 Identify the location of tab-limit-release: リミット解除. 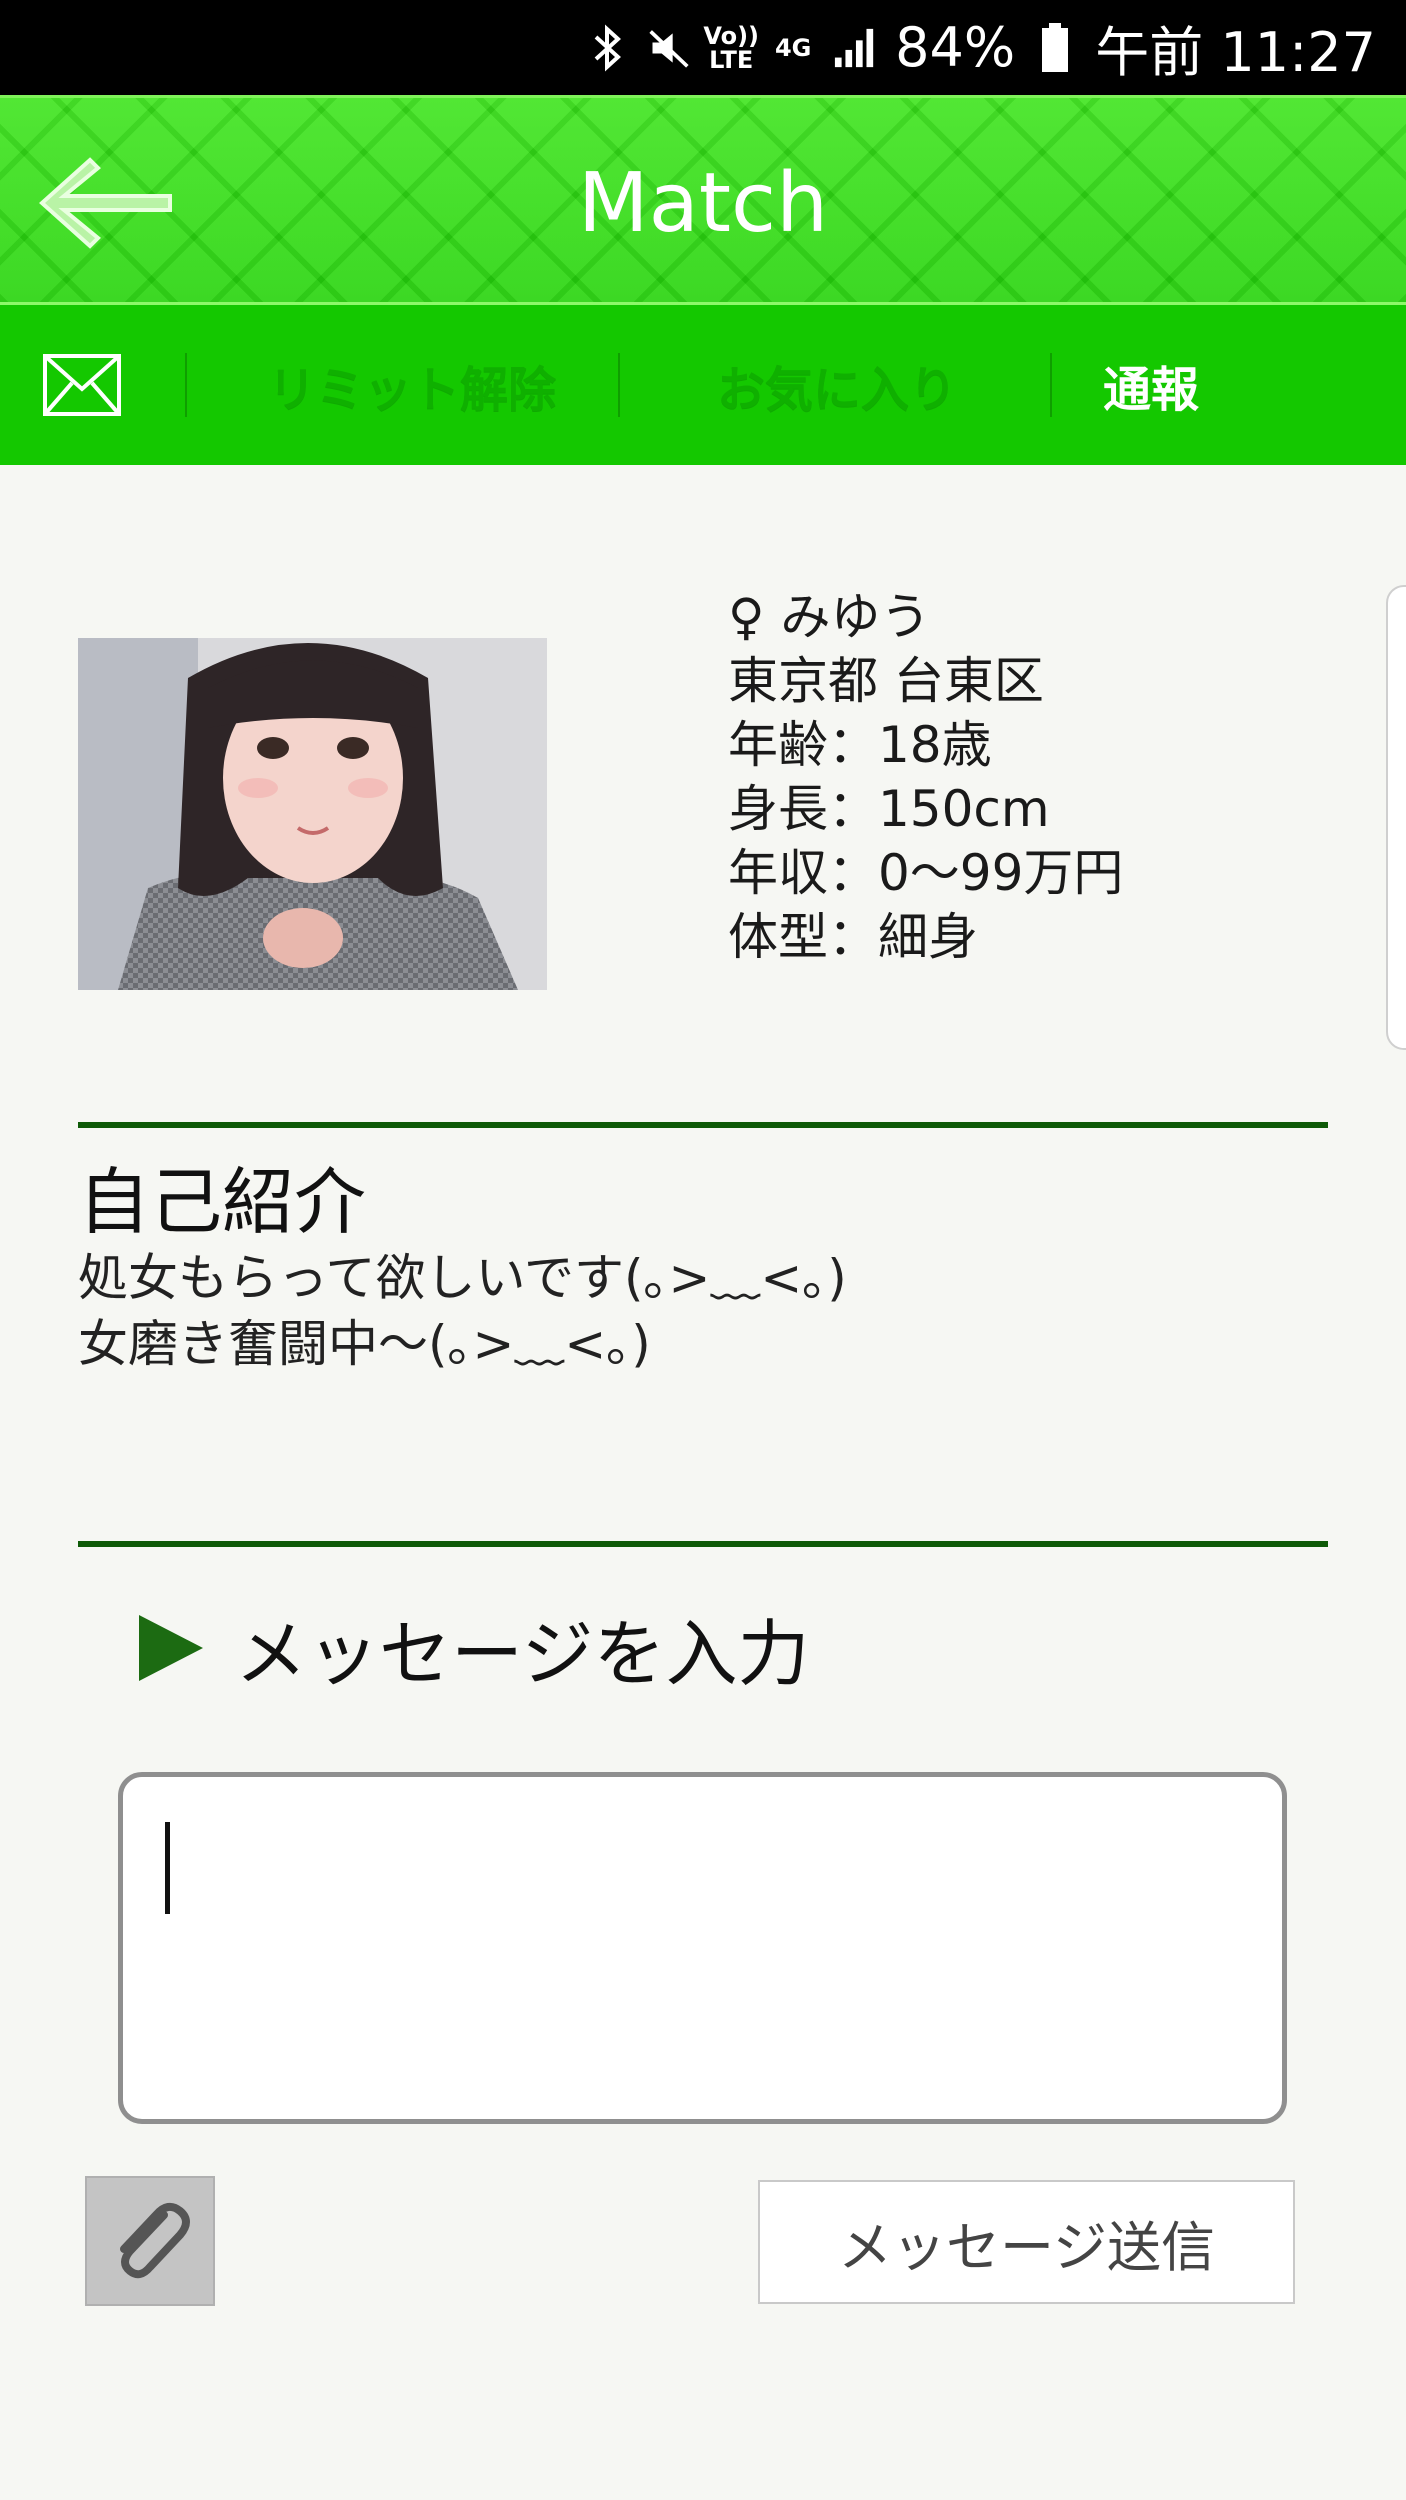
(412, 385).